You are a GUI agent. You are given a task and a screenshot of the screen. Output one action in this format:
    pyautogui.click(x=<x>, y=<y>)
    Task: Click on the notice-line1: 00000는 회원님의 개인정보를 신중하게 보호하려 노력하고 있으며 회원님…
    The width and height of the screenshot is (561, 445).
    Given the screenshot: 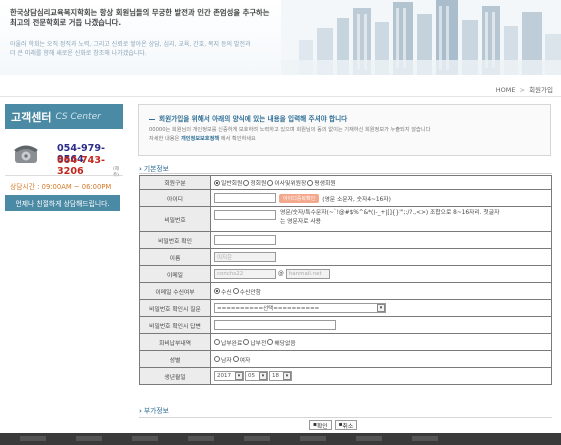 What is the action you would take?
    pyautogui.click(x=290, y=130)
    